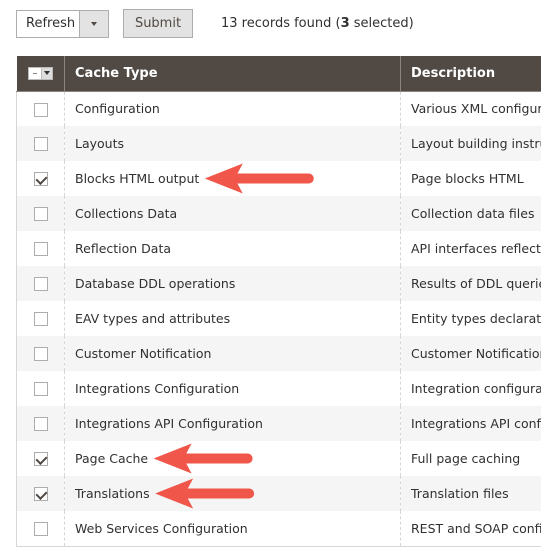 This screenshot has height=559, width=541. Describe the element at coordinates (232, 283) in the screenshot. I see `cache-type-cell: Database DDL operations` at that location.